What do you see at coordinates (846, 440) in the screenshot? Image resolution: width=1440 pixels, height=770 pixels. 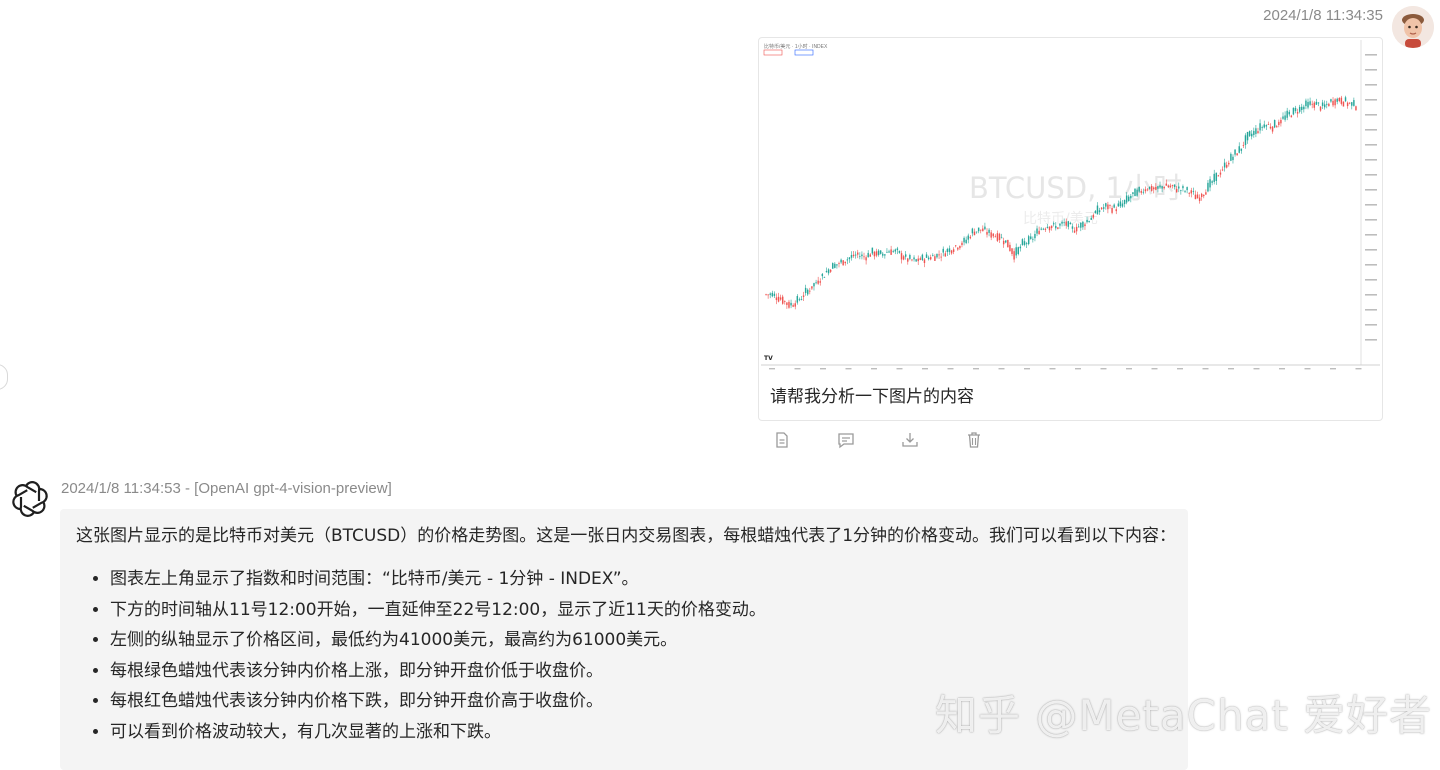 I see `comment-icon` at bounding box center [846, 440].